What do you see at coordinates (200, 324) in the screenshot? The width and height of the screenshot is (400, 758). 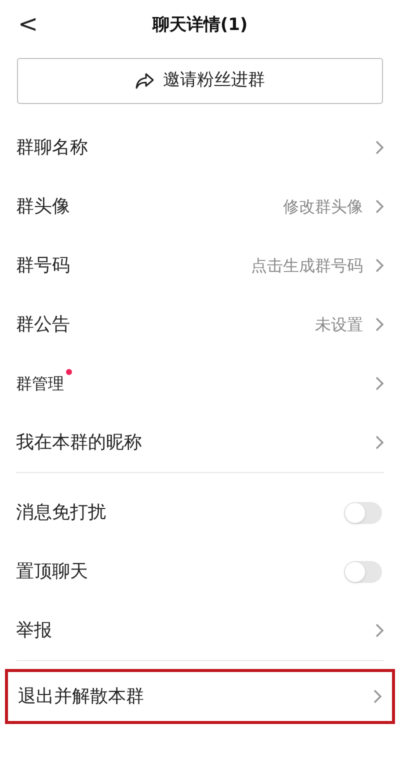 I see `settings-row: 群公告 未设置` at bounding box center [200, 324].